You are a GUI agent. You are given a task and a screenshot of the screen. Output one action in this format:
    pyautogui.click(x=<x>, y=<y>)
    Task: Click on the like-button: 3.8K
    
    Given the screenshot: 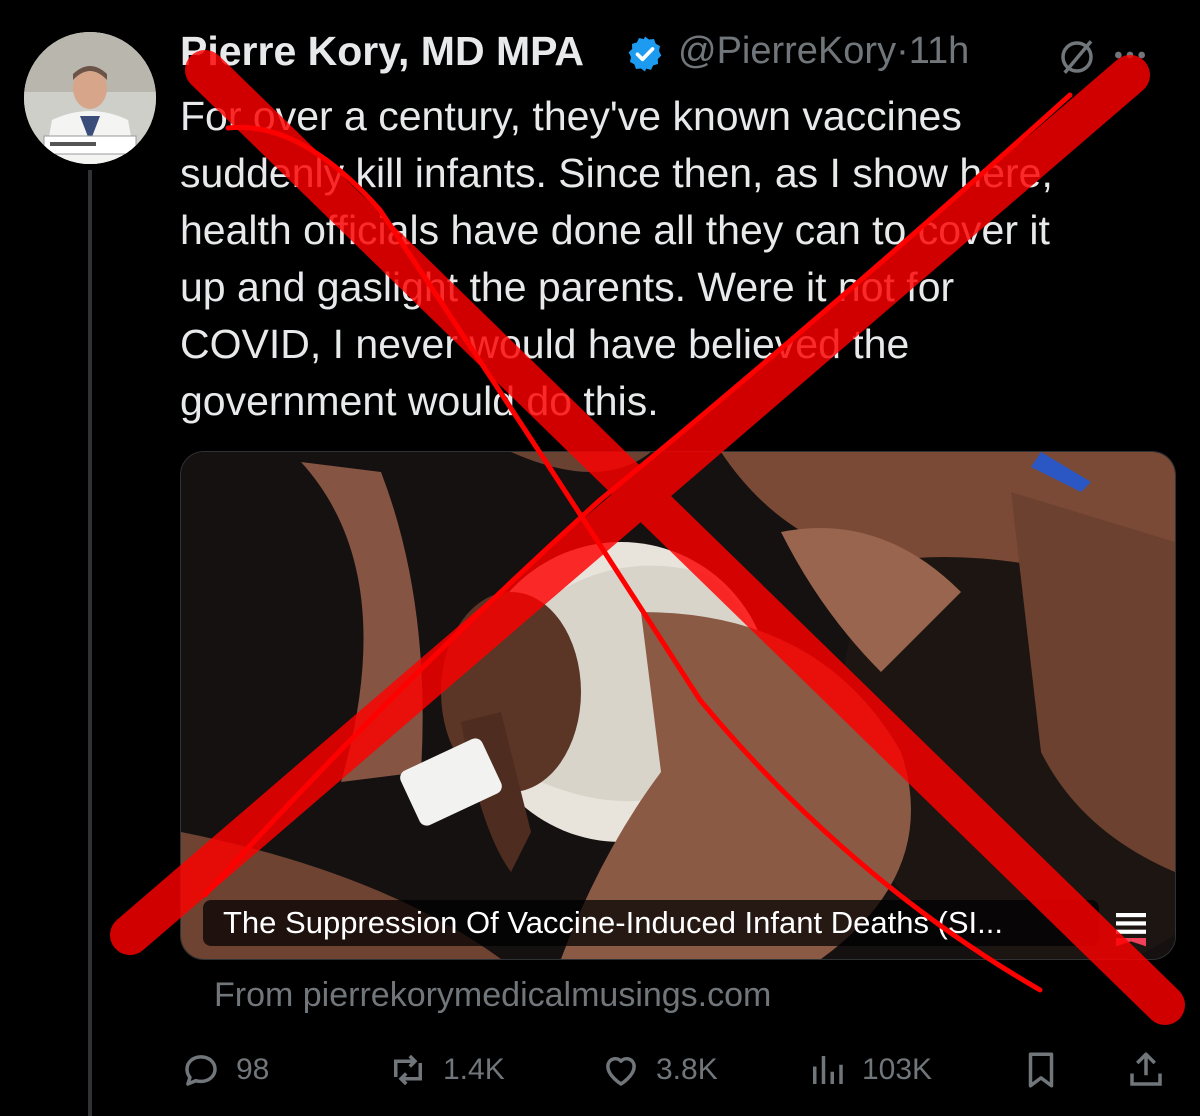 What is the action you would take?
    pyautogui.click(x=659, y=1070)
    